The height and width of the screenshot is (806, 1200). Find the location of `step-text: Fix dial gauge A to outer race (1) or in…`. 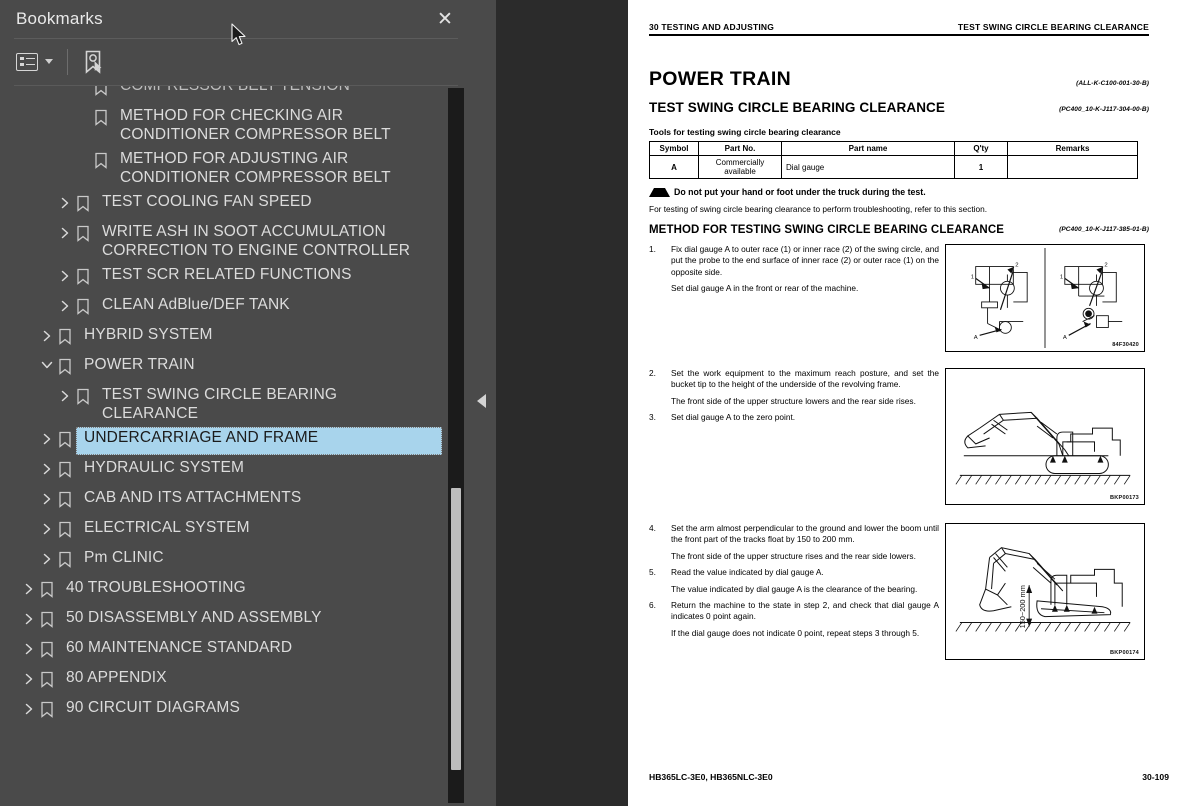

step-text: Fix dial gauge A to outer race (1) or in… is located at coordinates (805, 269).